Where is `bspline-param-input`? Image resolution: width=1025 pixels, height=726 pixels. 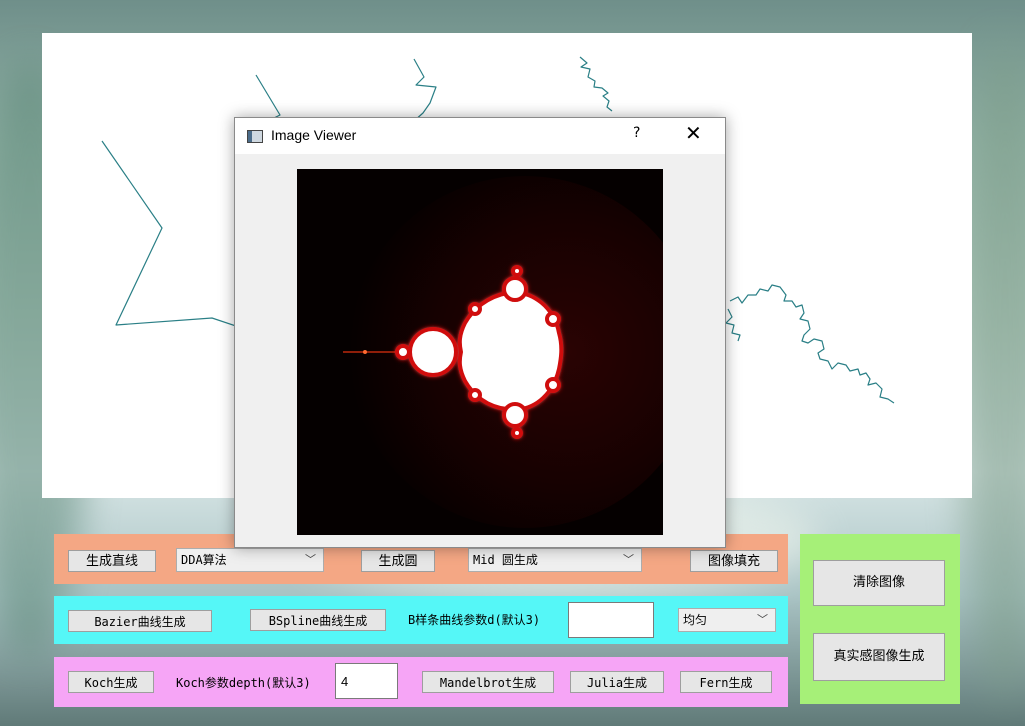 bspline-param-input is located at coordinates (611, 620).